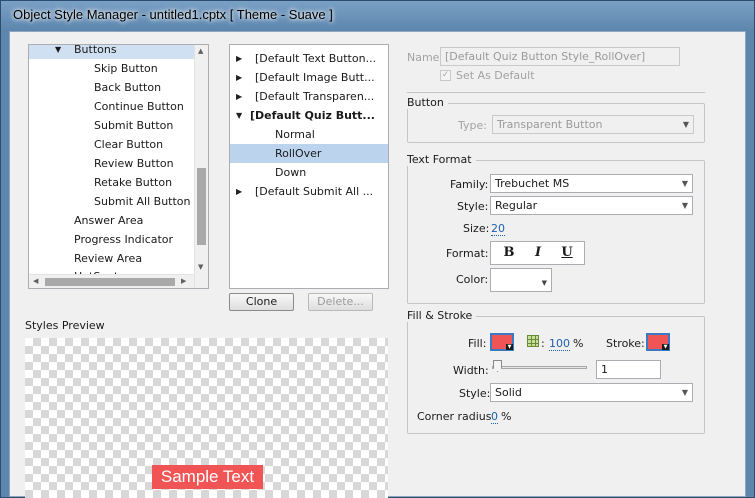  Describe the element at coordinates (111, 220) in the screenshot. I see `tree-item-answer-area: Answer Area` at that location.